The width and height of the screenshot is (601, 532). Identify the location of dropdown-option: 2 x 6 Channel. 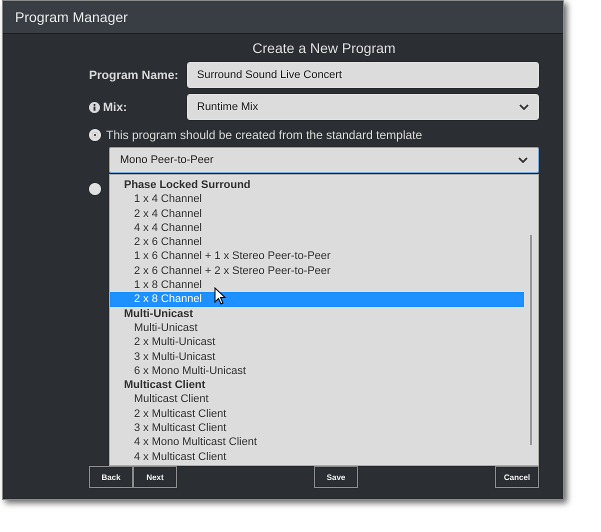
(317, 242).